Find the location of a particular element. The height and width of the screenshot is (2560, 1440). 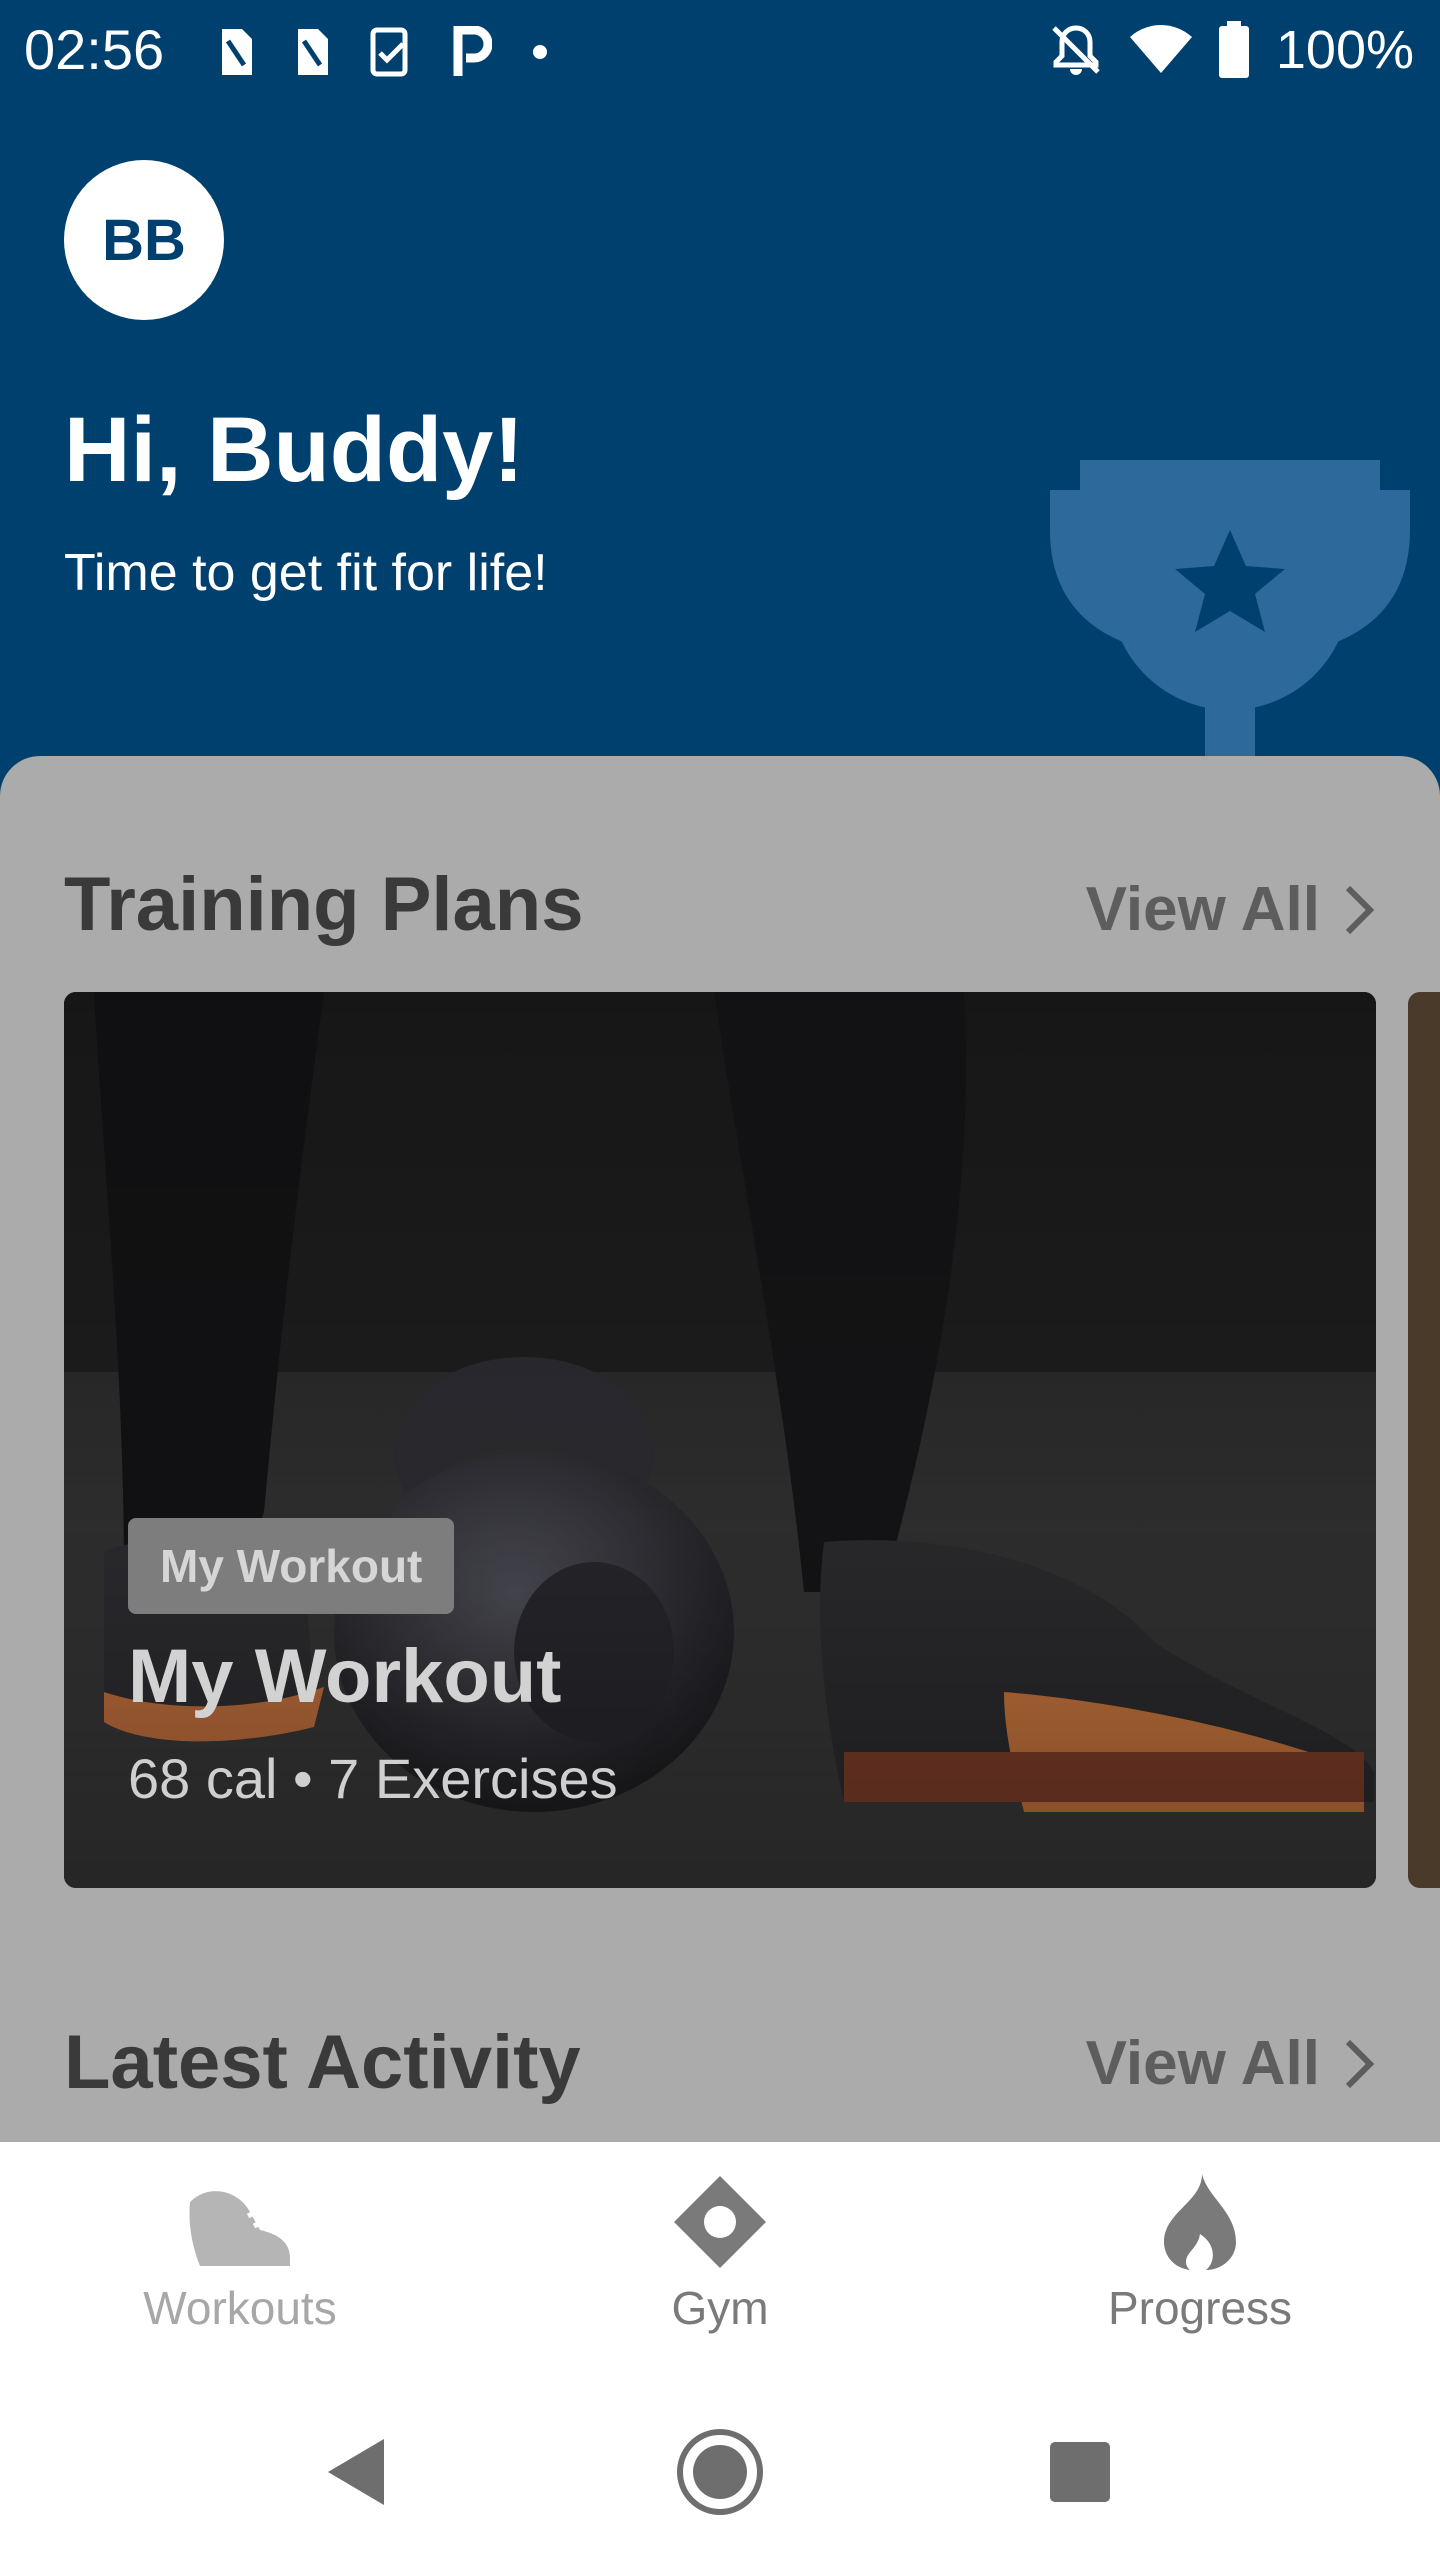

nav-label-workouts: Workouts is located at coordinates (240, 2308).